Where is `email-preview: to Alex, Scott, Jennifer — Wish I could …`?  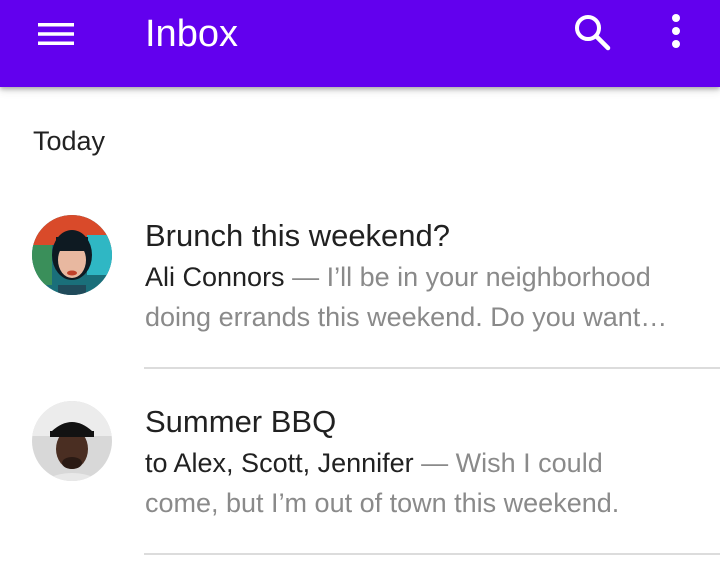
email-preview: to Alex, Scott, Jennifer — Wish I could … is located at coordinates (425, 483).